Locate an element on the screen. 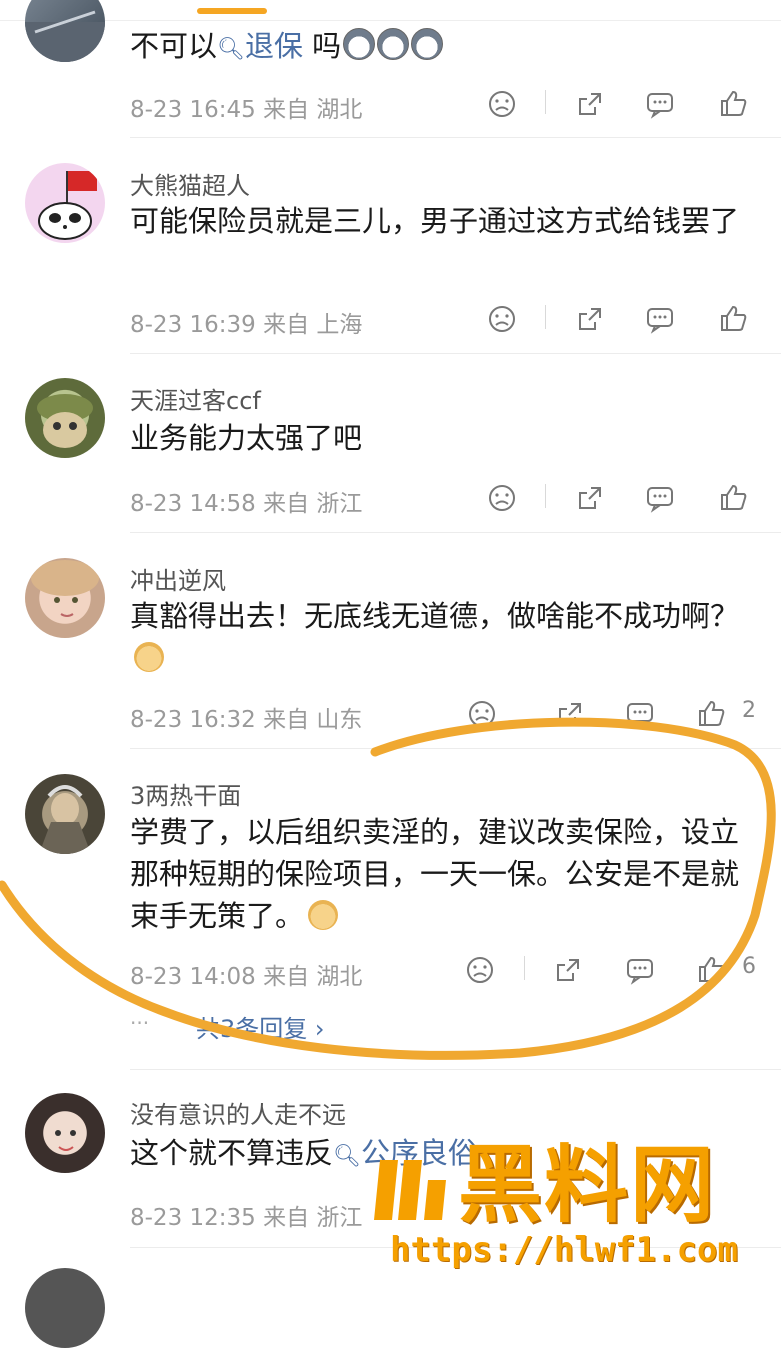  comment-meta: 8-23 12:35 来自 浙江 is located at coordinates (246, 1218).